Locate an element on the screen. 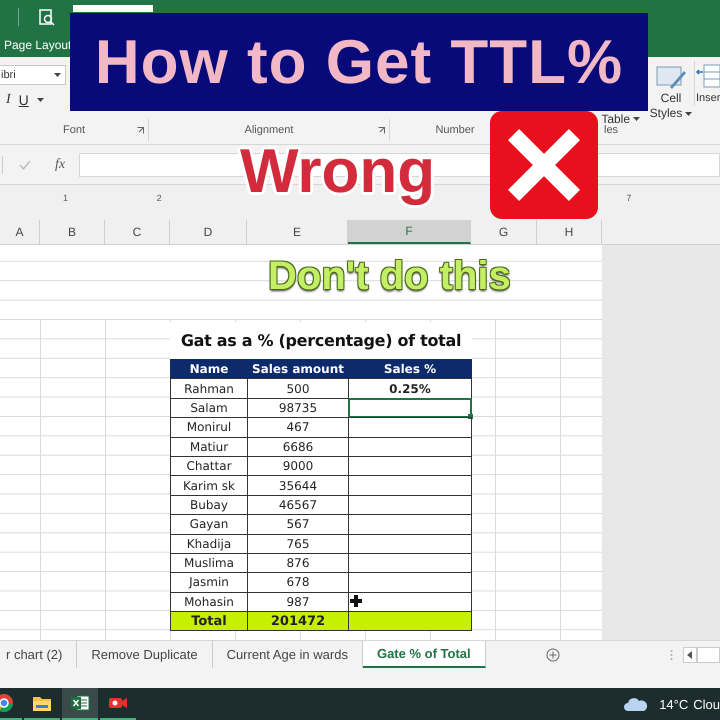  table-cell: Rahman is located at coordinates (209, 388).